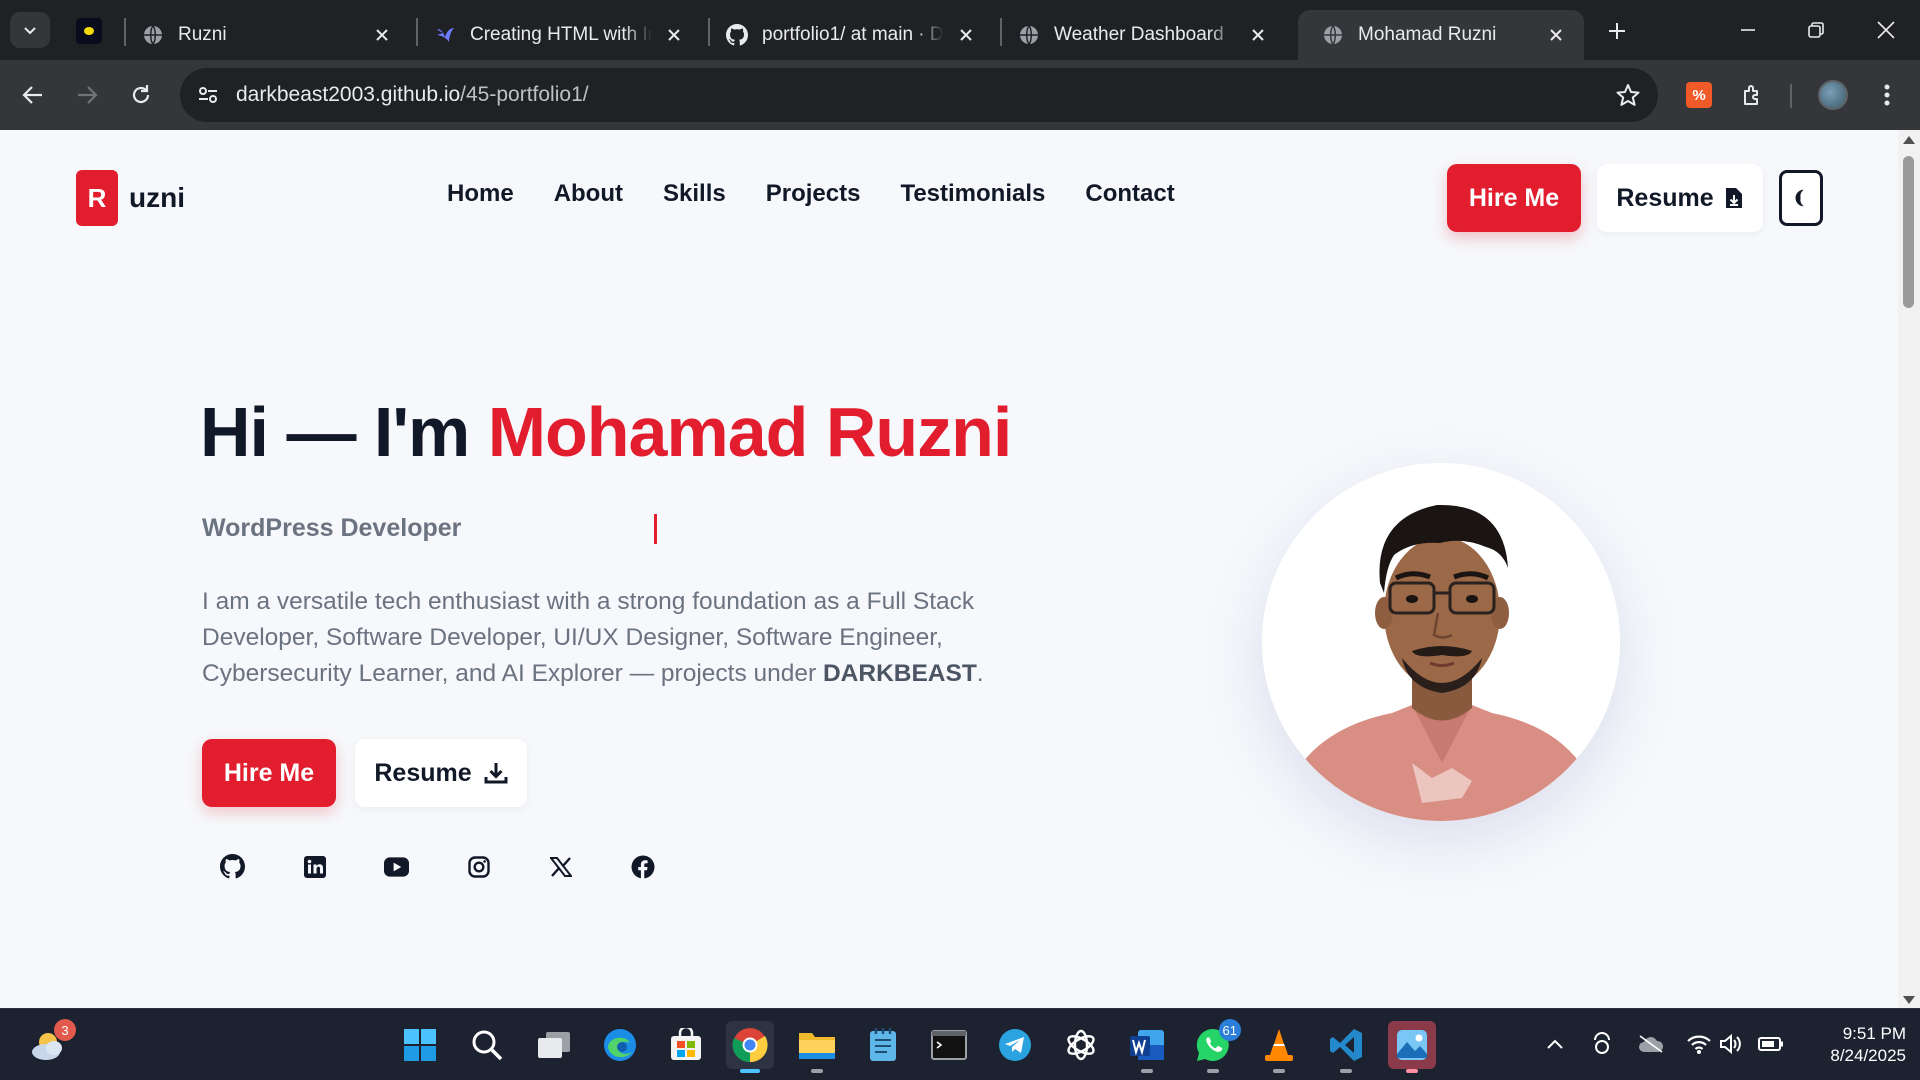  I want to click on github-icon, so click(232, 866).